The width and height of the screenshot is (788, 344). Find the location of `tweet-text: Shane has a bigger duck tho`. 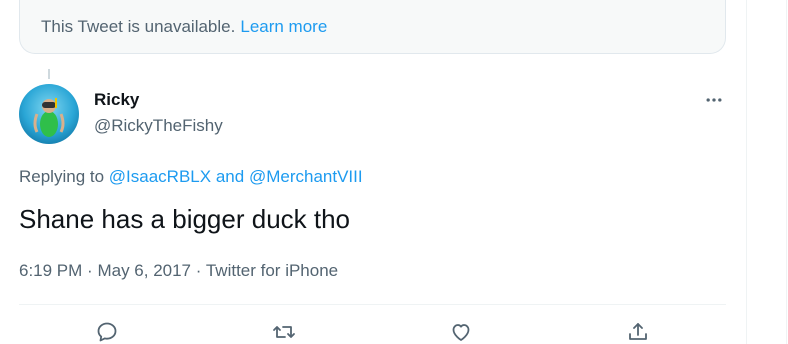

tweet-text: Shane has a bigger duck tho is located at coordinates (185, 219).